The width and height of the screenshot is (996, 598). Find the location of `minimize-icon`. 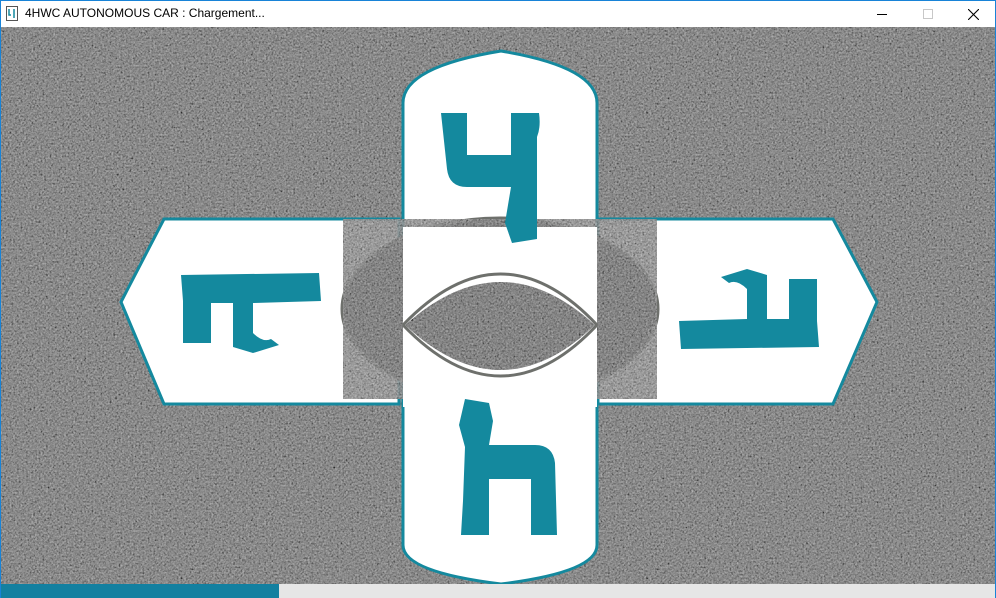

minimize-icon is located at coordinates (882, 14).